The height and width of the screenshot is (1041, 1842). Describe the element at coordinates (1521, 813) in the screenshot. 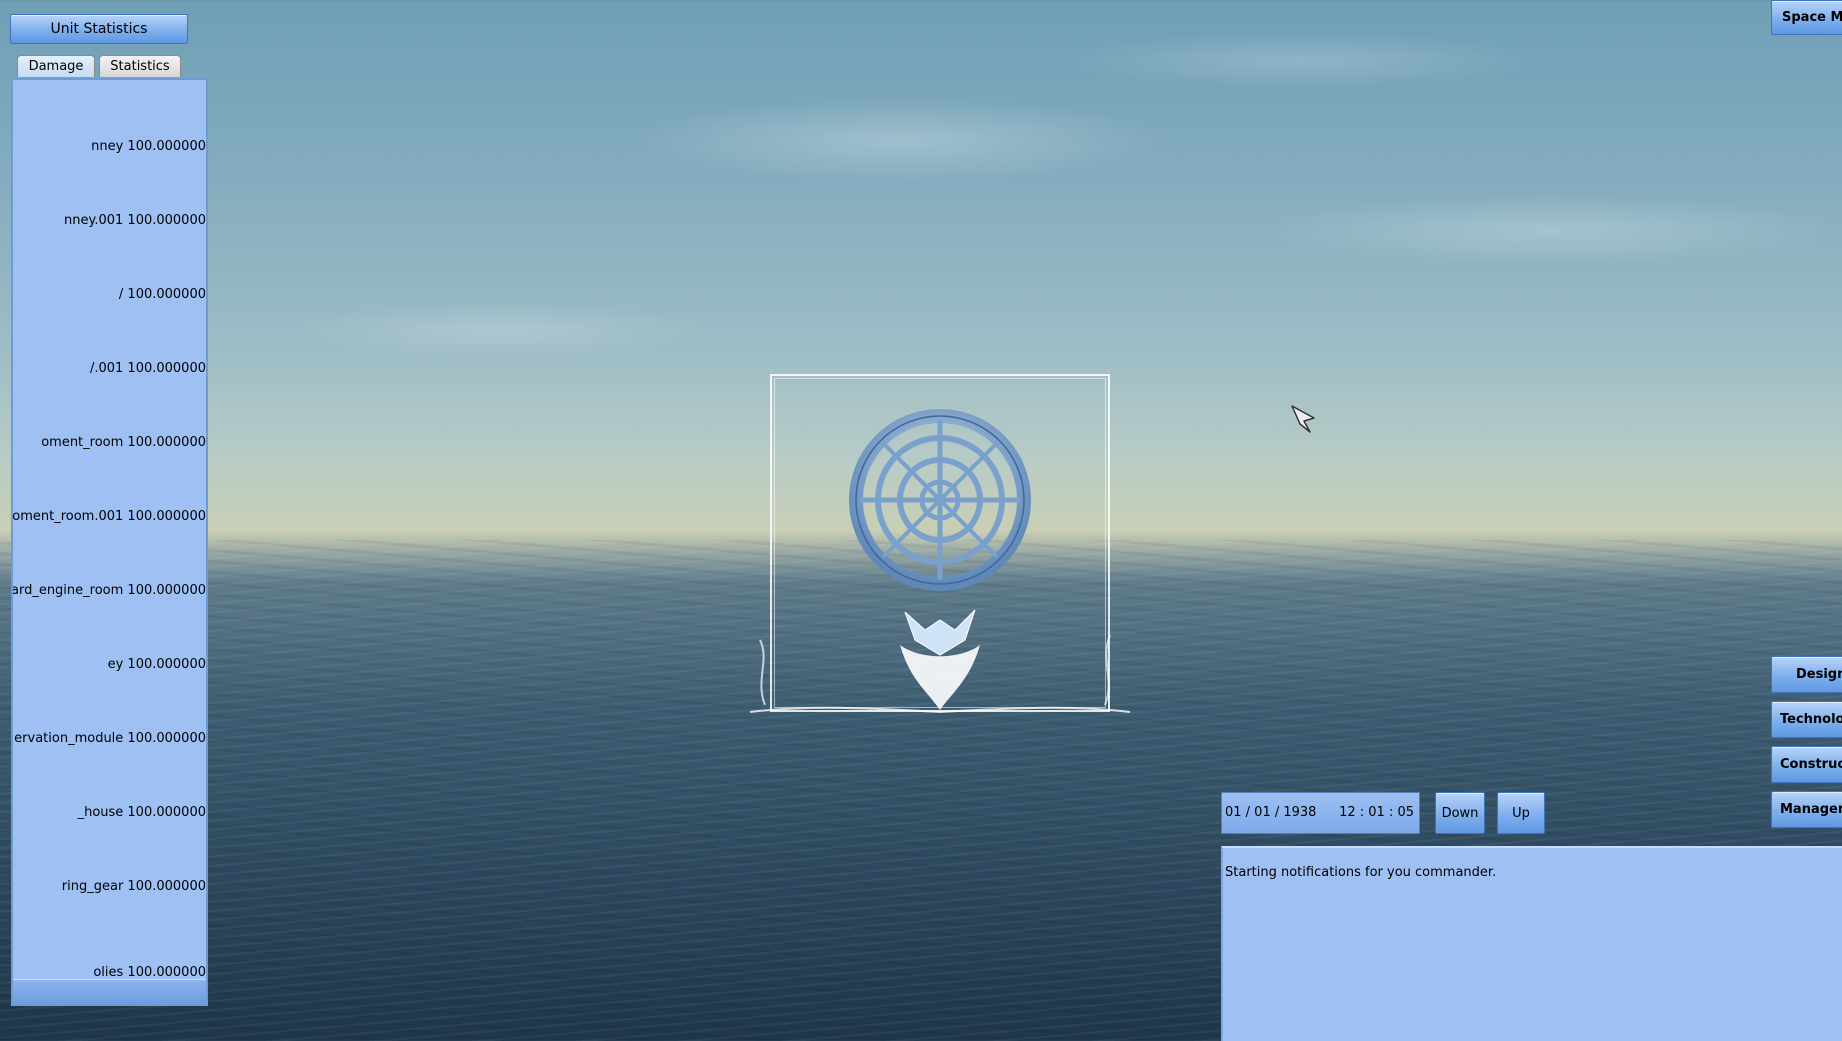

I see `time-up-button: Up` at that location.